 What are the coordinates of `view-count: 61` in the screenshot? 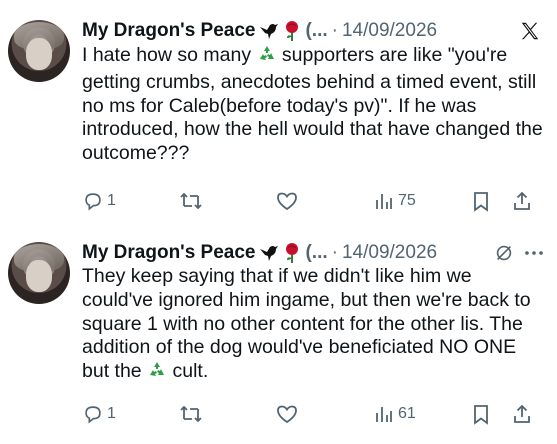 It's located at (407, 413).